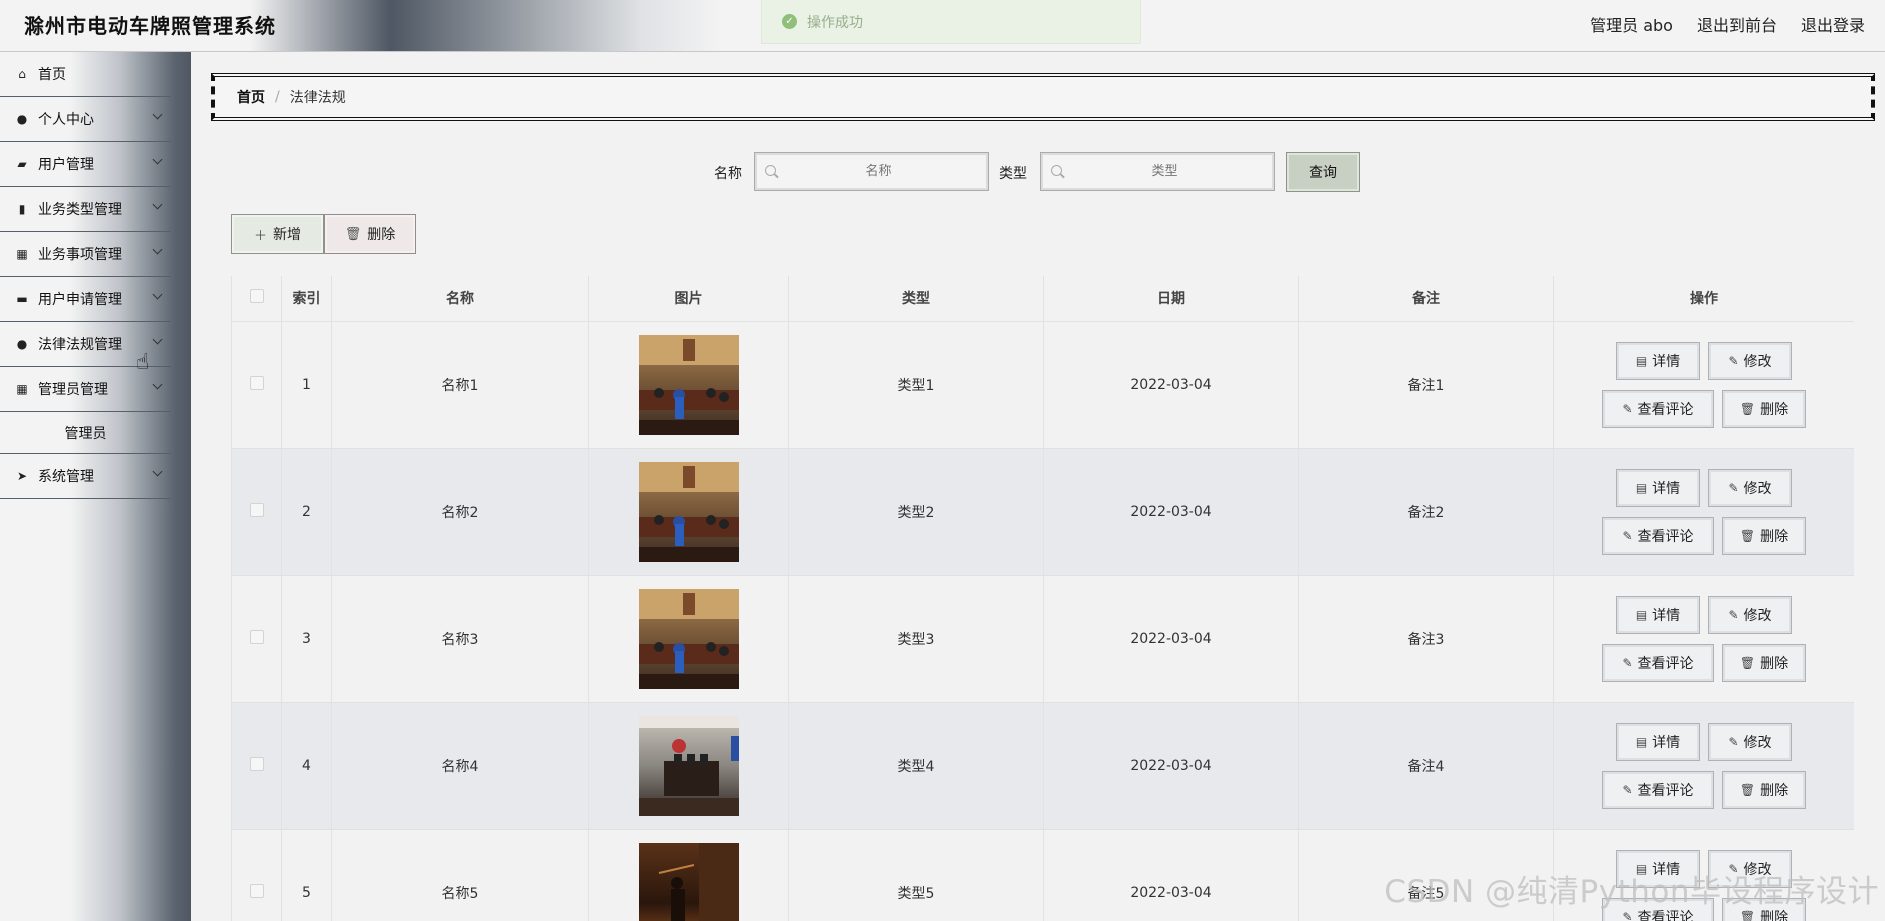 The image size is (1885, 921). What do you see at coordinates (66, 120) in the screenshot?
I see `sidebar-item-label: 个人中心` at bounding box center [66, 120].